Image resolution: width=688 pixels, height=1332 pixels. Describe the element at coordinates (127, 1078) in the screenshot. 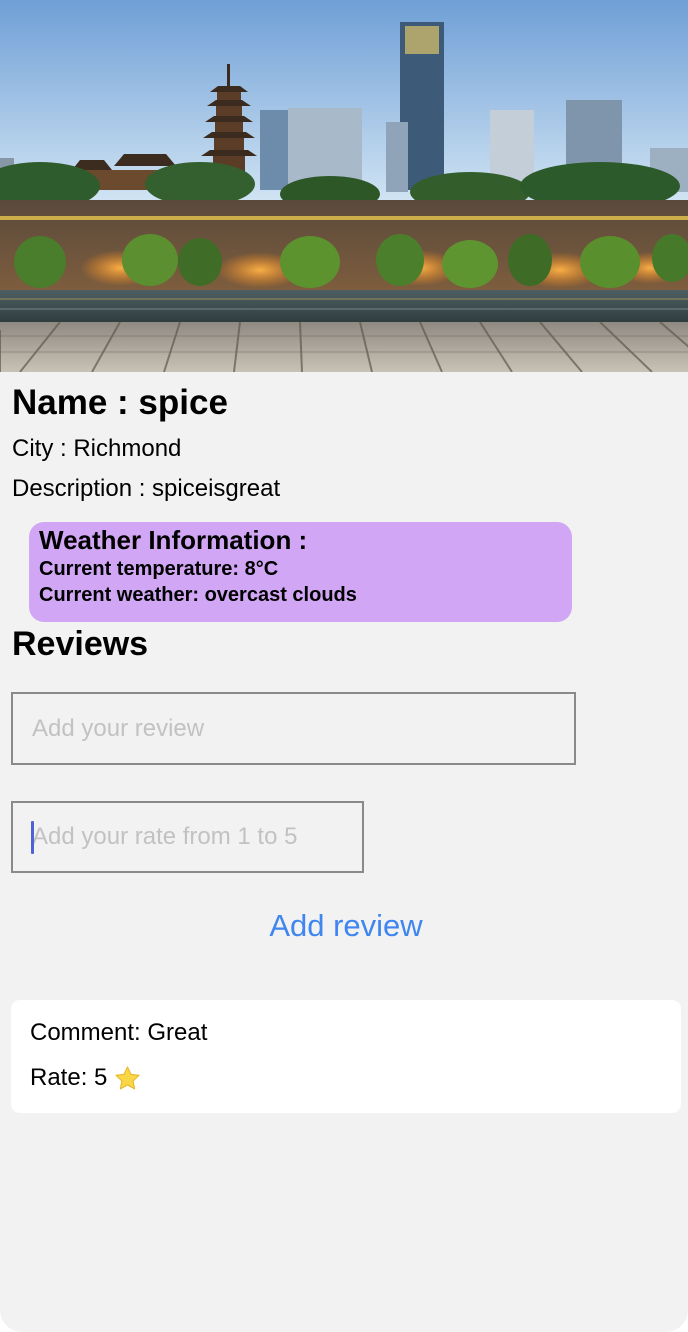

I see `star-icon` at that location.